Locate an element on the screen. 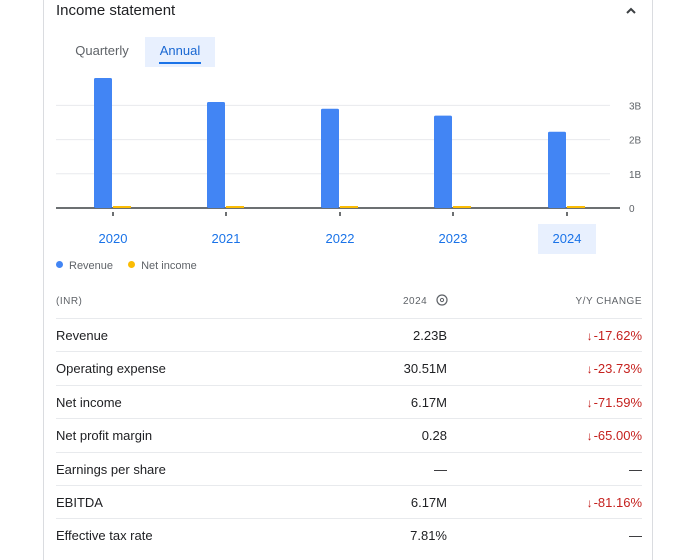 The width and height of the screenshot is (691, 560). legend-revenue: Revenue is located at coordinates (84, 266).